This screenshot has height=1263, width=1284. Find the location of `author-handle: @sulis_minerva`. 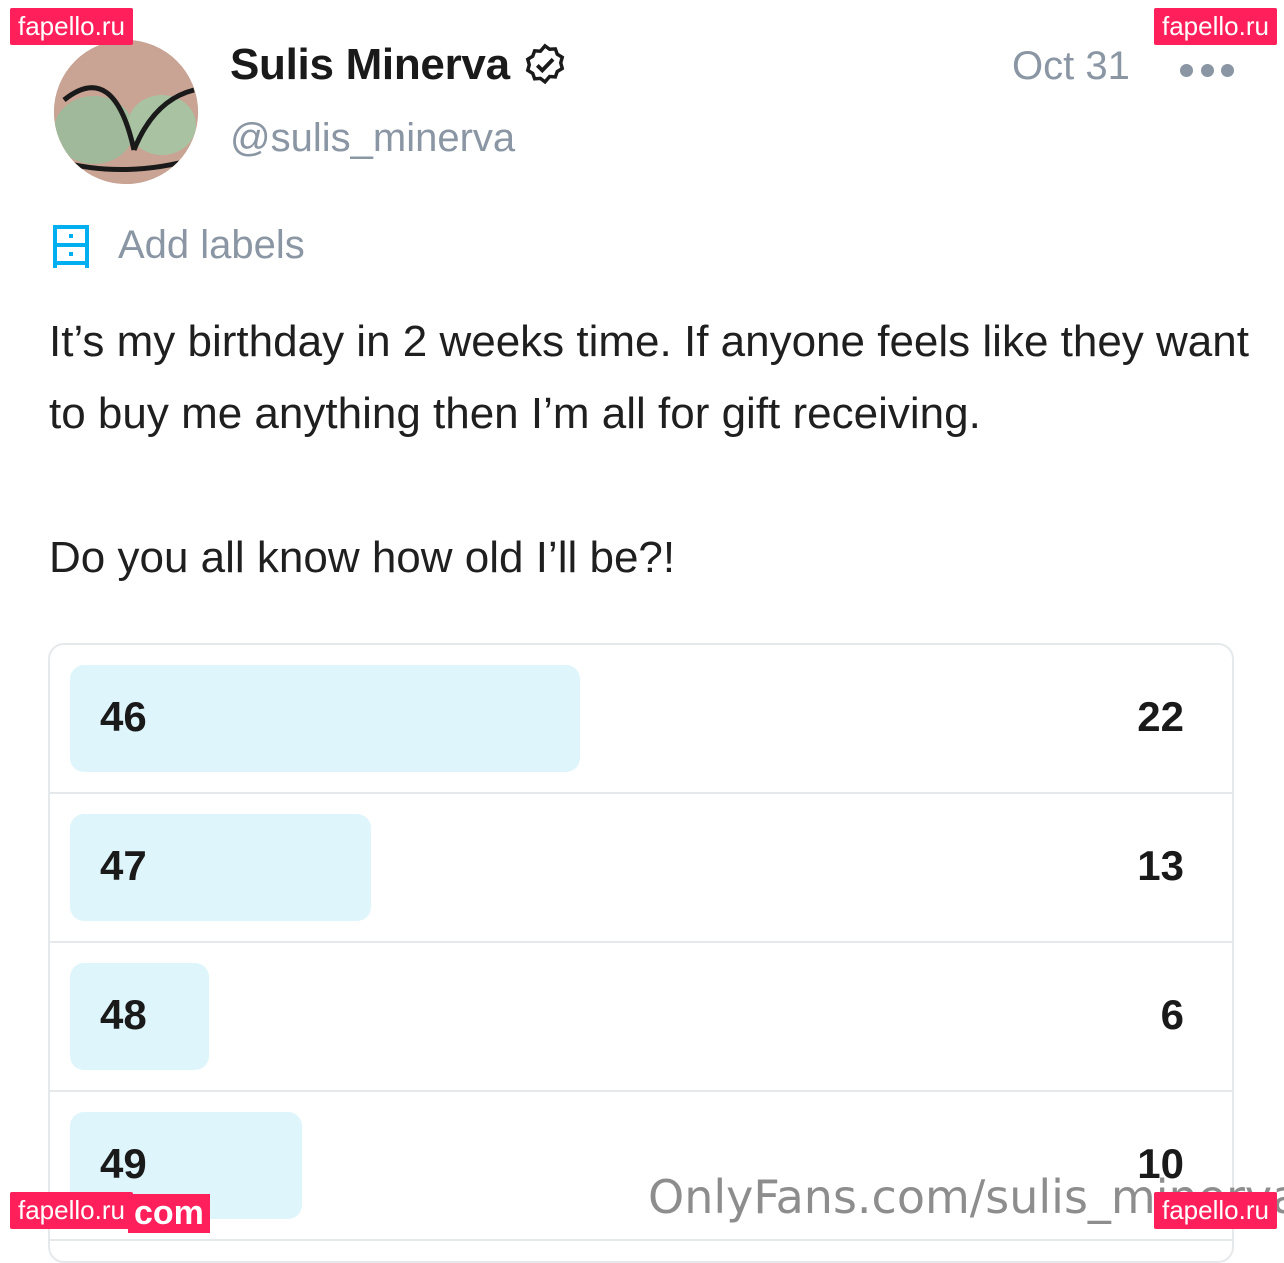

author-handle: @sulis_minerva is located at coordinates (372, 138).